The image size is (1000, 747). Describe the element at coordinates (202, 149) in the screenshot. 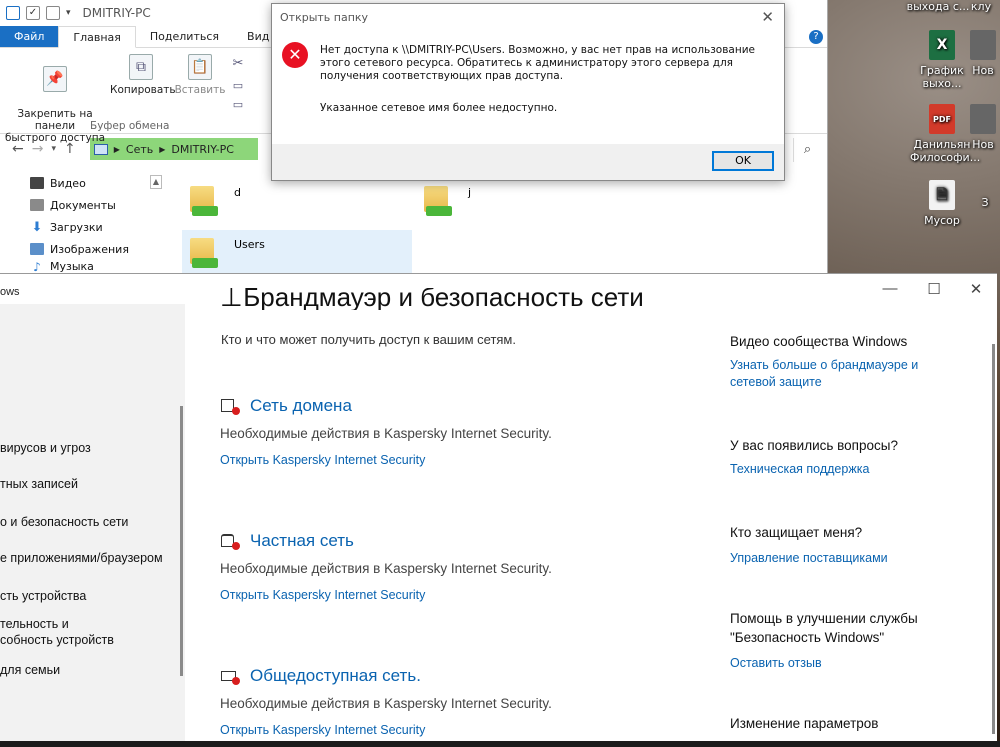

I see `breadcrumb-pc: DMITRIY-PC` at that location.